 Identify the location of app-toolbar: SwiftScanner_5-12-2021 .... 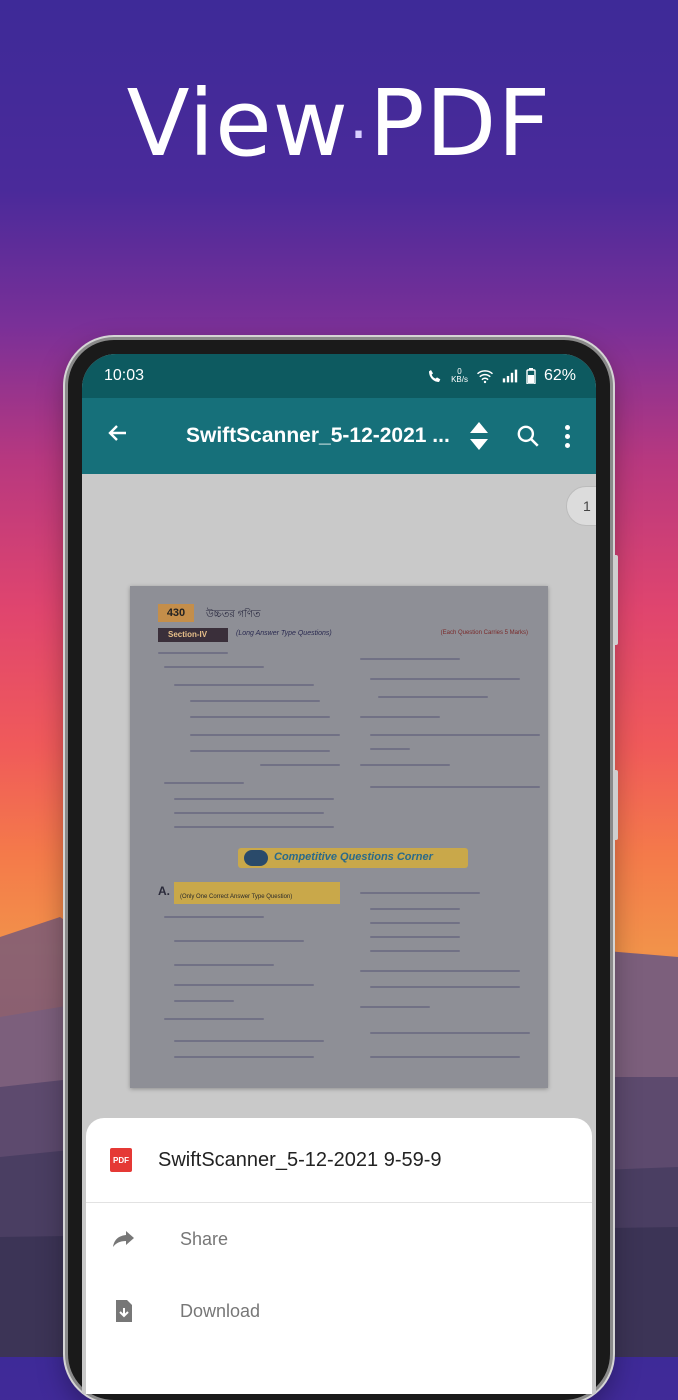
(339, 436).